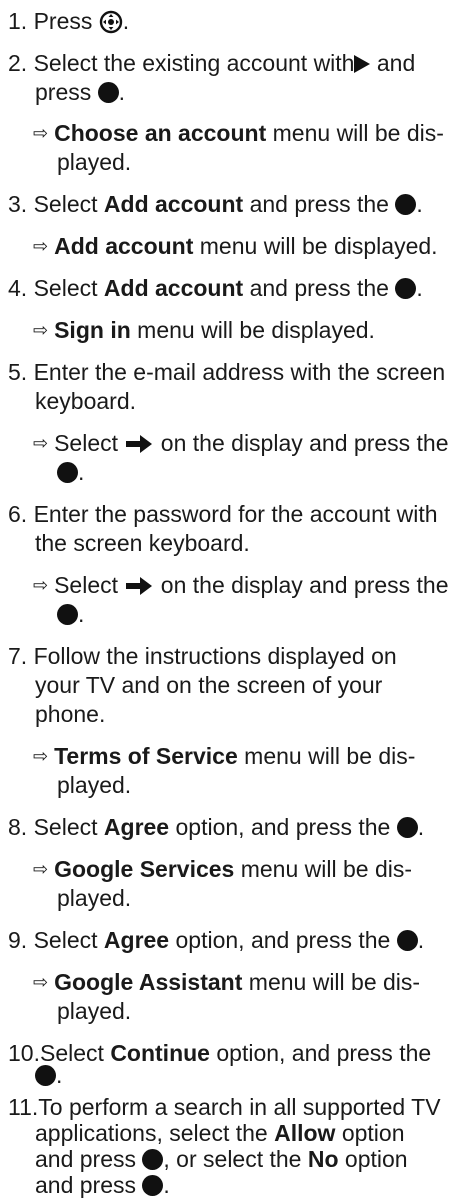 The image size is (469, 1201). Describe the element at coordinates (219, 1053) in the screenshot. I see `step-10: 10.Select Continue option, and press the` at that location.